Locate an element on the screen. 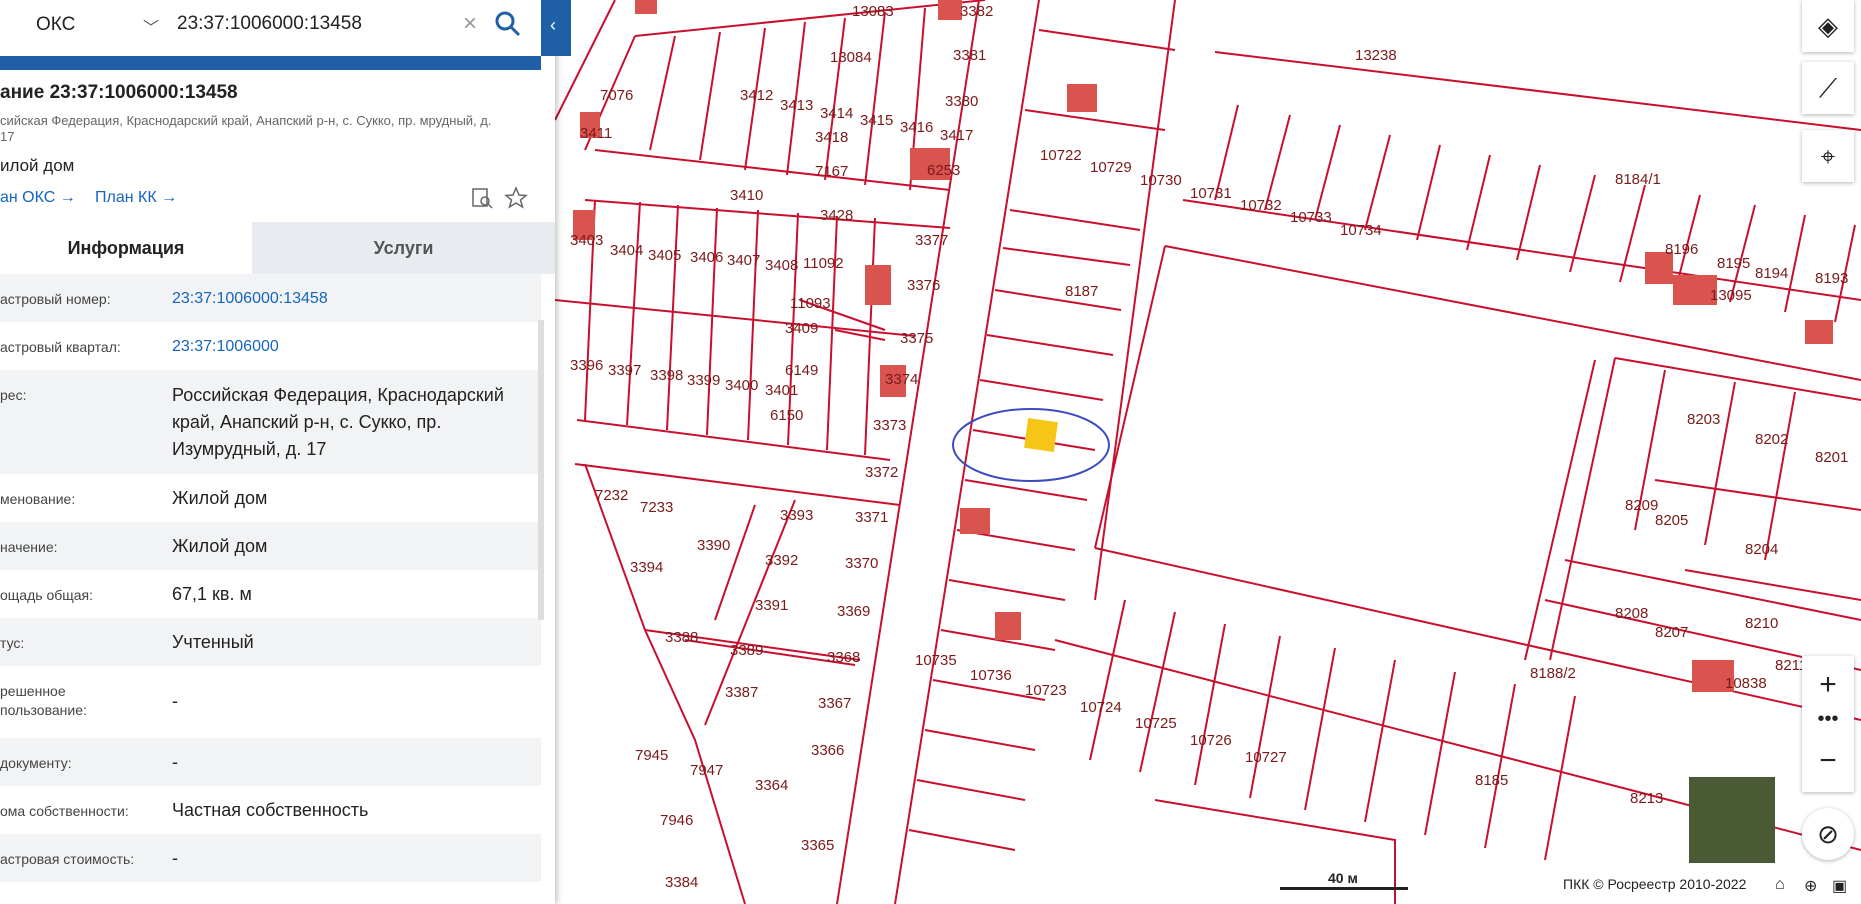 The height and width of the screenshot is (904, 1861). parcel-label: 3364 is located at coordinates (771, 785).